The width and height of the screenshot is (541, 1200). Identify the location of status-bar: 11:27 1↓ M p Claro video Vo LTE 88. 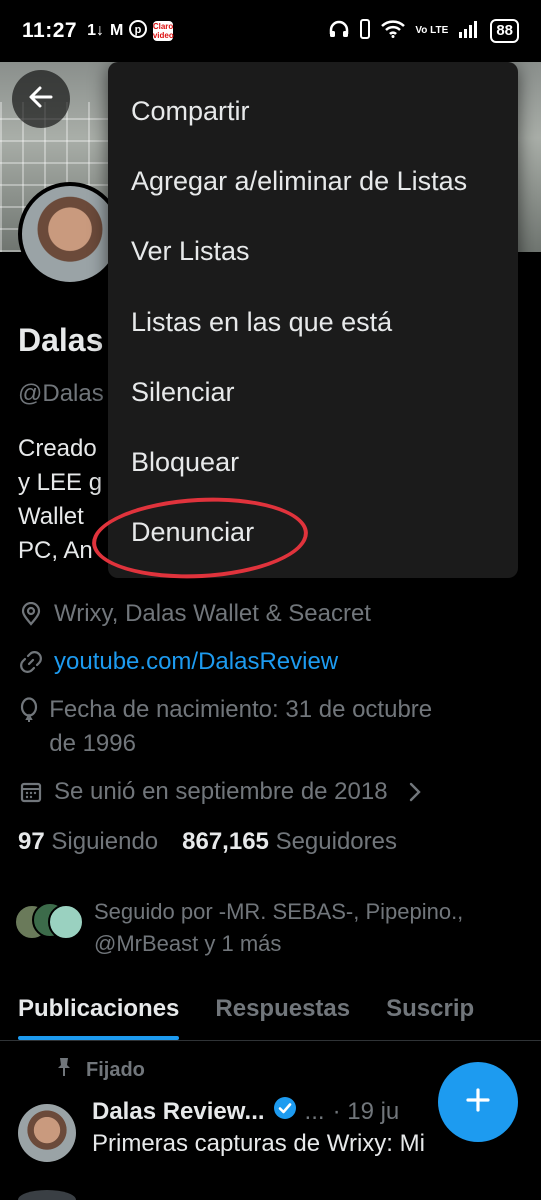
(270, 31).